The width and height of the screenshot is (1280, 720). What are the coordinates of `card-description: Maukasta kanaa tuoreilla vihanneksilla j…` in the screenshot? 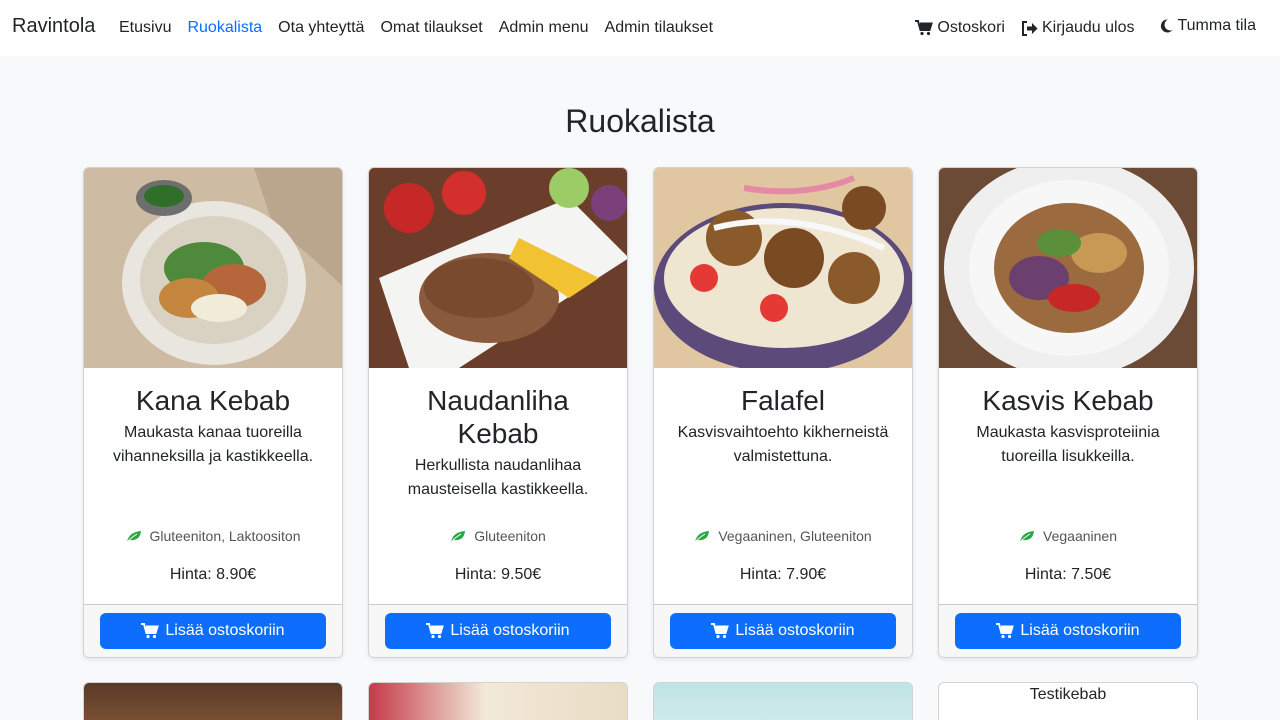 It's located at (213, 444).